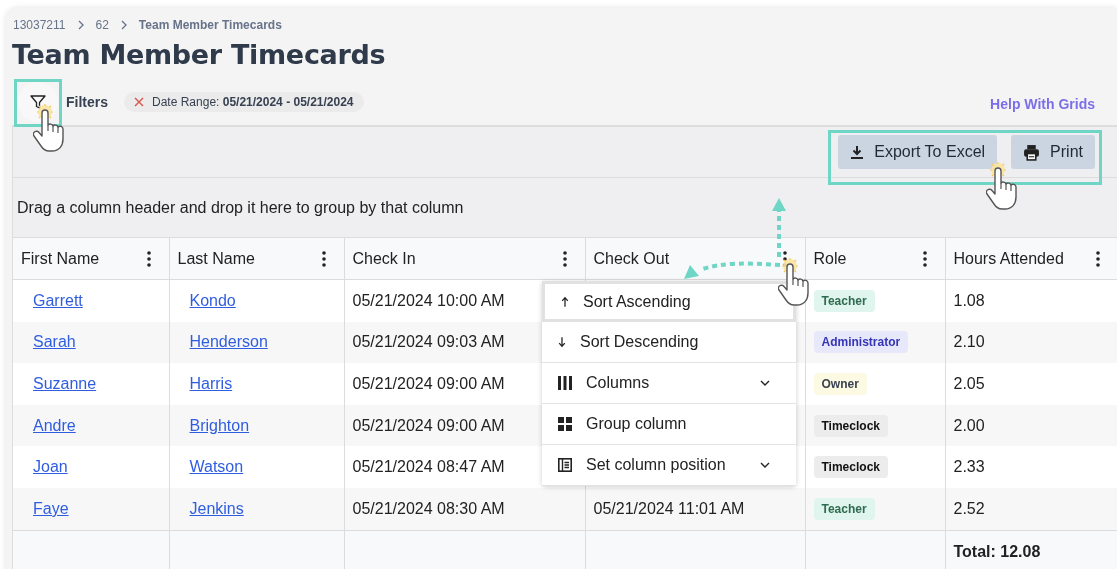 The height and width of the screenshot is (569, 1117). I want to click on filters-label: Filters, so click(87, 102).